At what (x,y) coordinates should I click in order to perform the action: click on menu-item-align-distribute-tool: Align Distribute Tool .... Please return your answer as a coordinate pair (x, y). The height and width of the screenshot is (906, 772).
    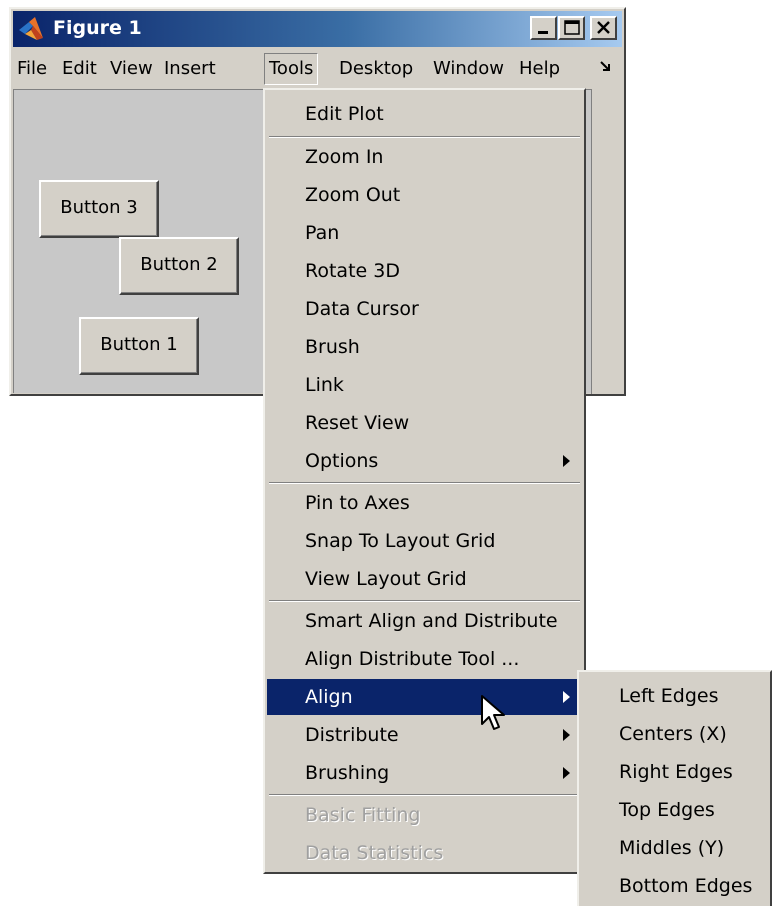
    Looking at the image, I should click on (424, 659).